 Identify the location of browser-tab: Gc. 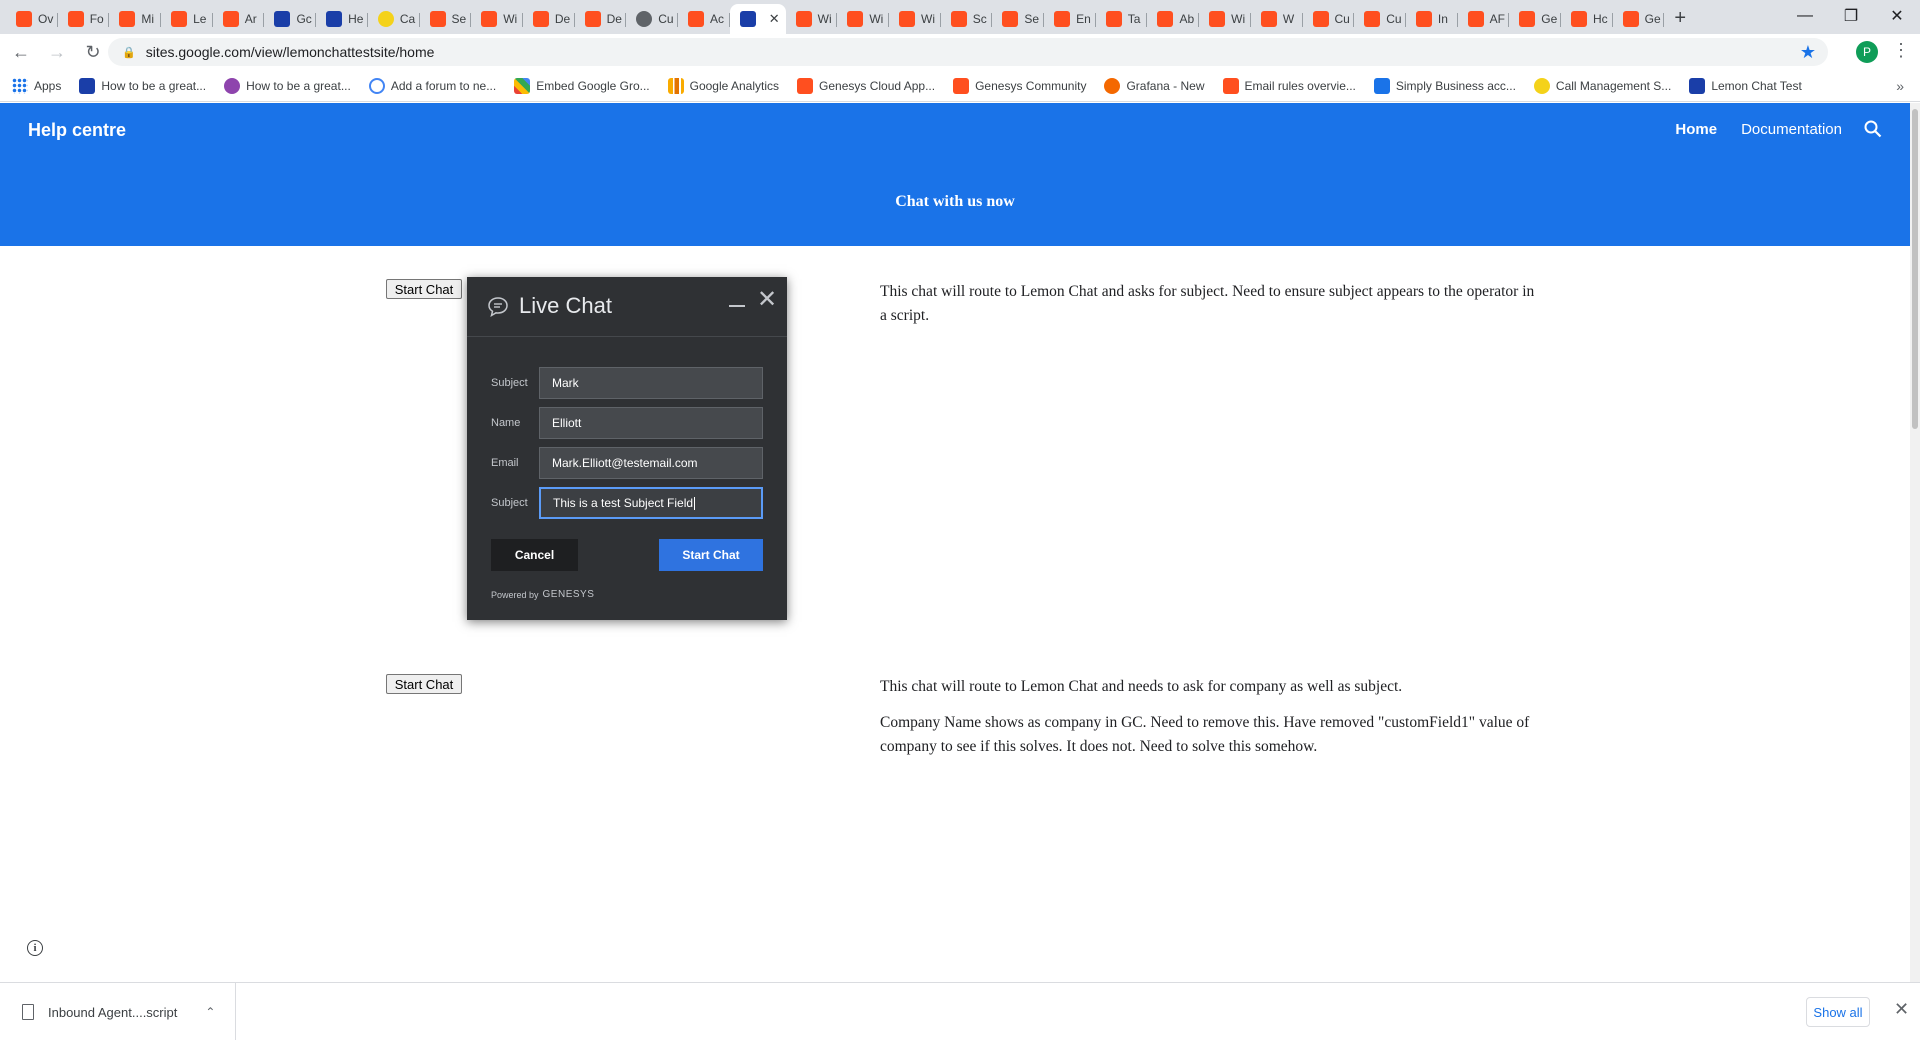
(290, 19).